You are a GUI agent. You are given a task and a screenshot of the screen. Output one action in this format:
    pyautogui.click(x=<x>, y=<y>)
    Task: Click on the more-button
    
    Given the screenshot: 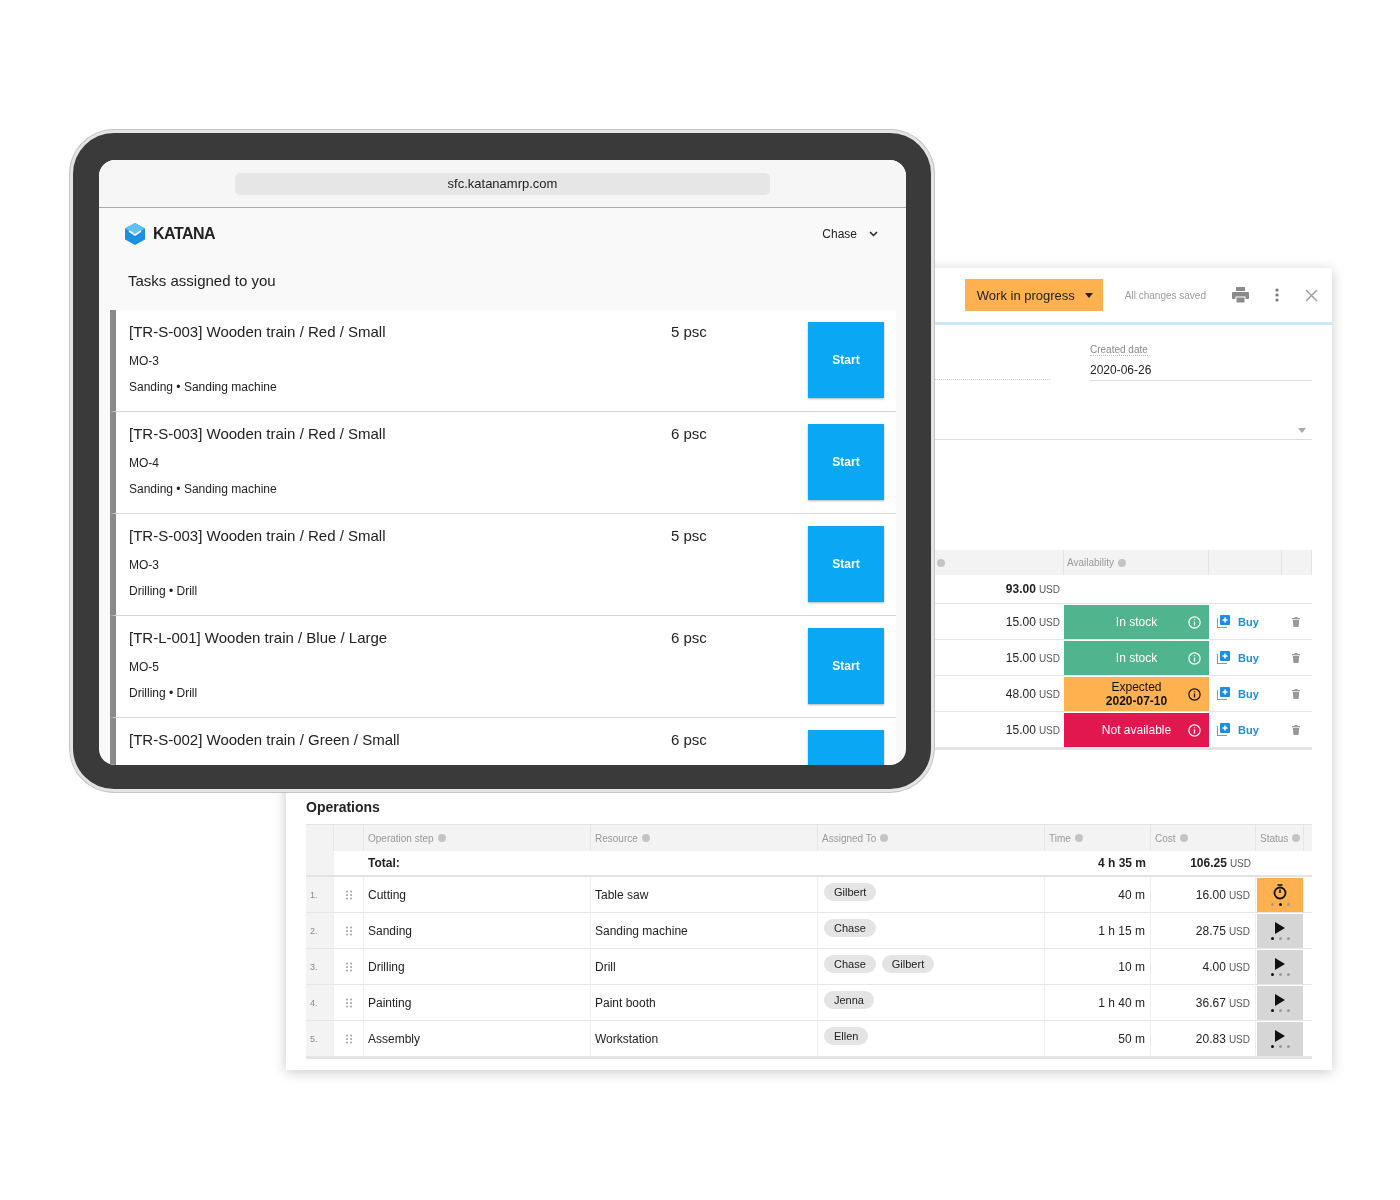 What is the action you would take?
    pyautogui.click(x=1277, y=295)
    